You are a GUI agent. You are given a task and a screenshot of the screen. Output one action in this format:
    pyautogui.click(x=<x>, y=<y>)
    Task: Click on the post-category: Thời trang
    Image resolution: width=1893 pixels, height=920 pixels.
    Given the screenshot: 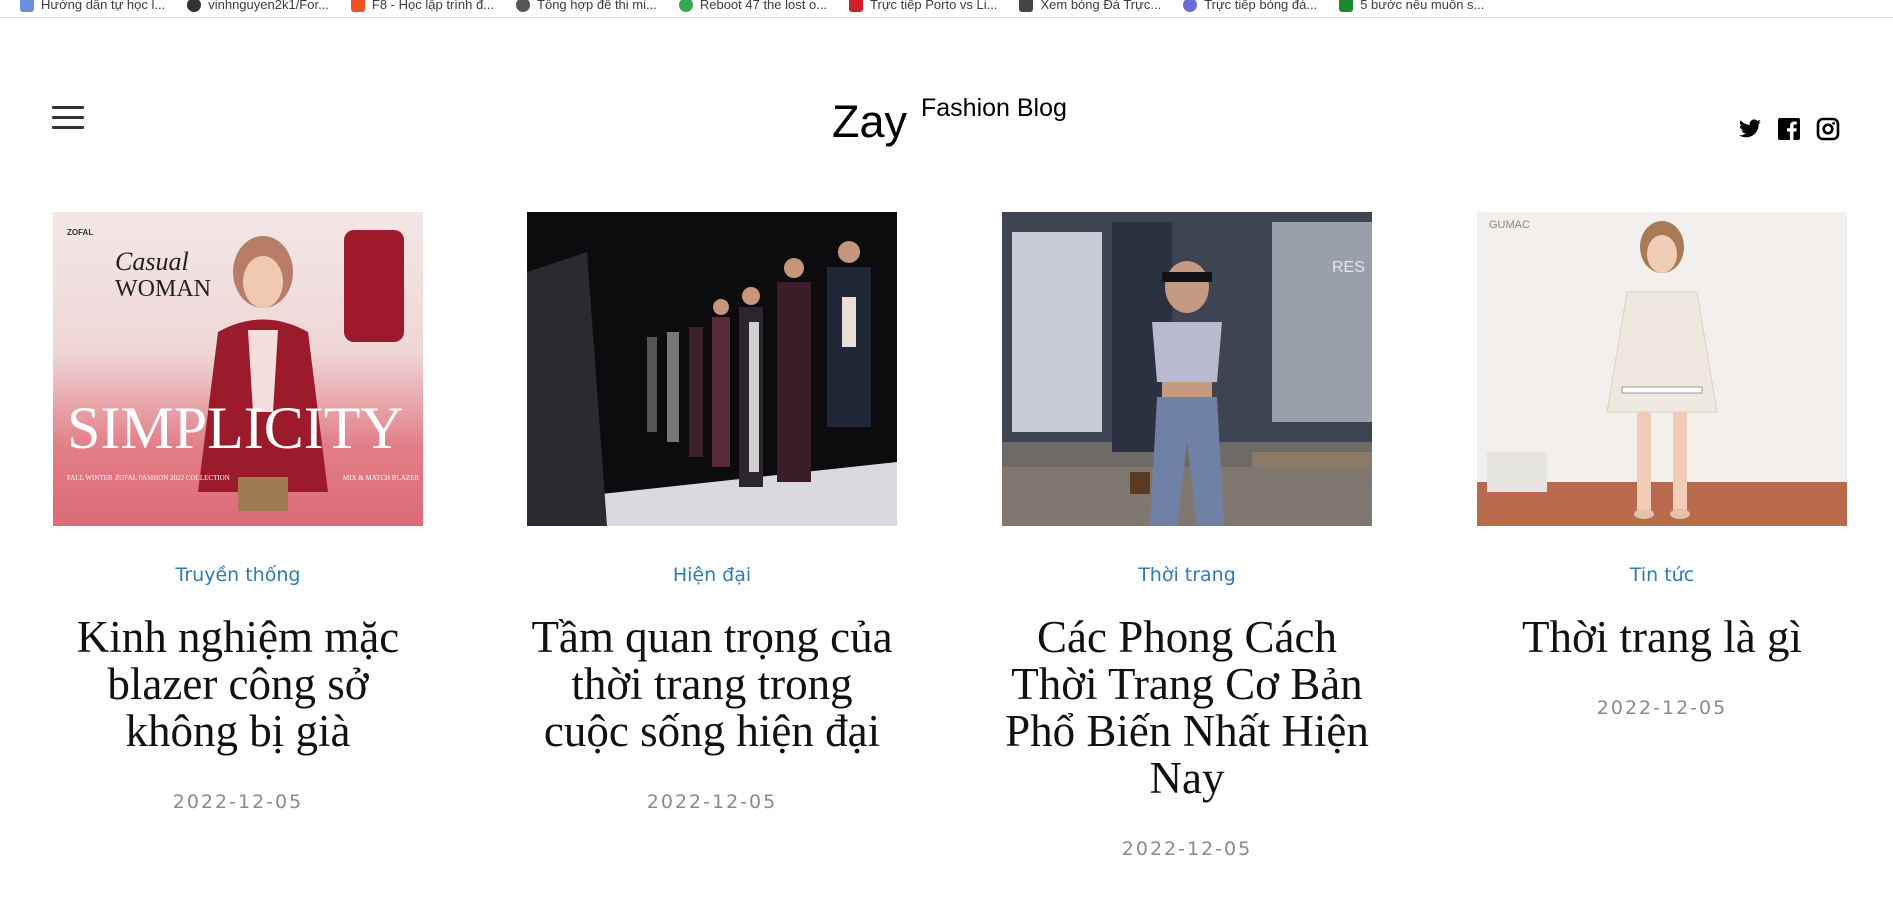 What is the action you would take?
    pyautogui.click(x=1187, y=575)
    